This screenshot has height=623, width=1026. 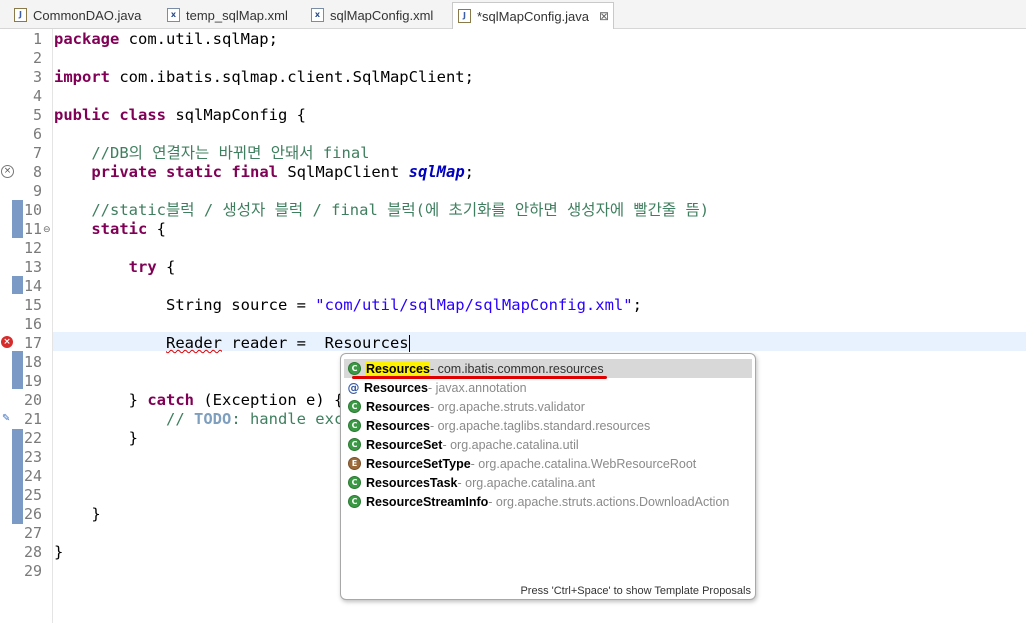 I want to click on line-number: 21, so click(x=32, y=419).